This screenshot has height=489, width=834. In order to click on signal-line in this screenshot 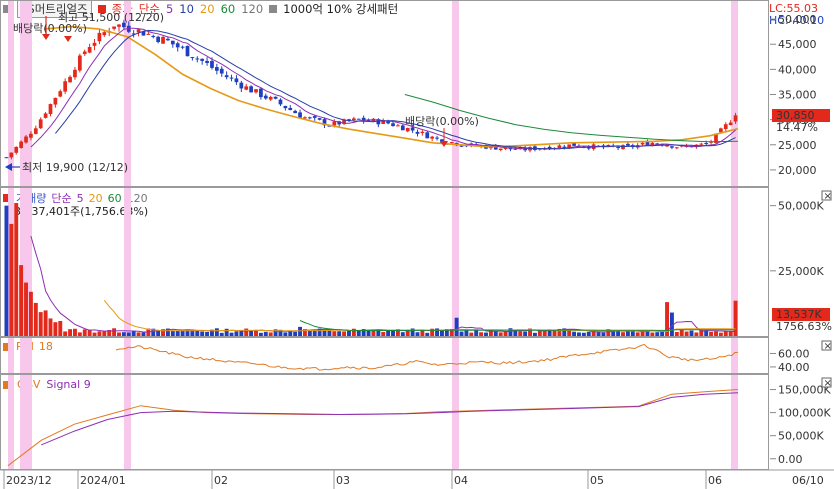, I will do `click(390, 419)`.